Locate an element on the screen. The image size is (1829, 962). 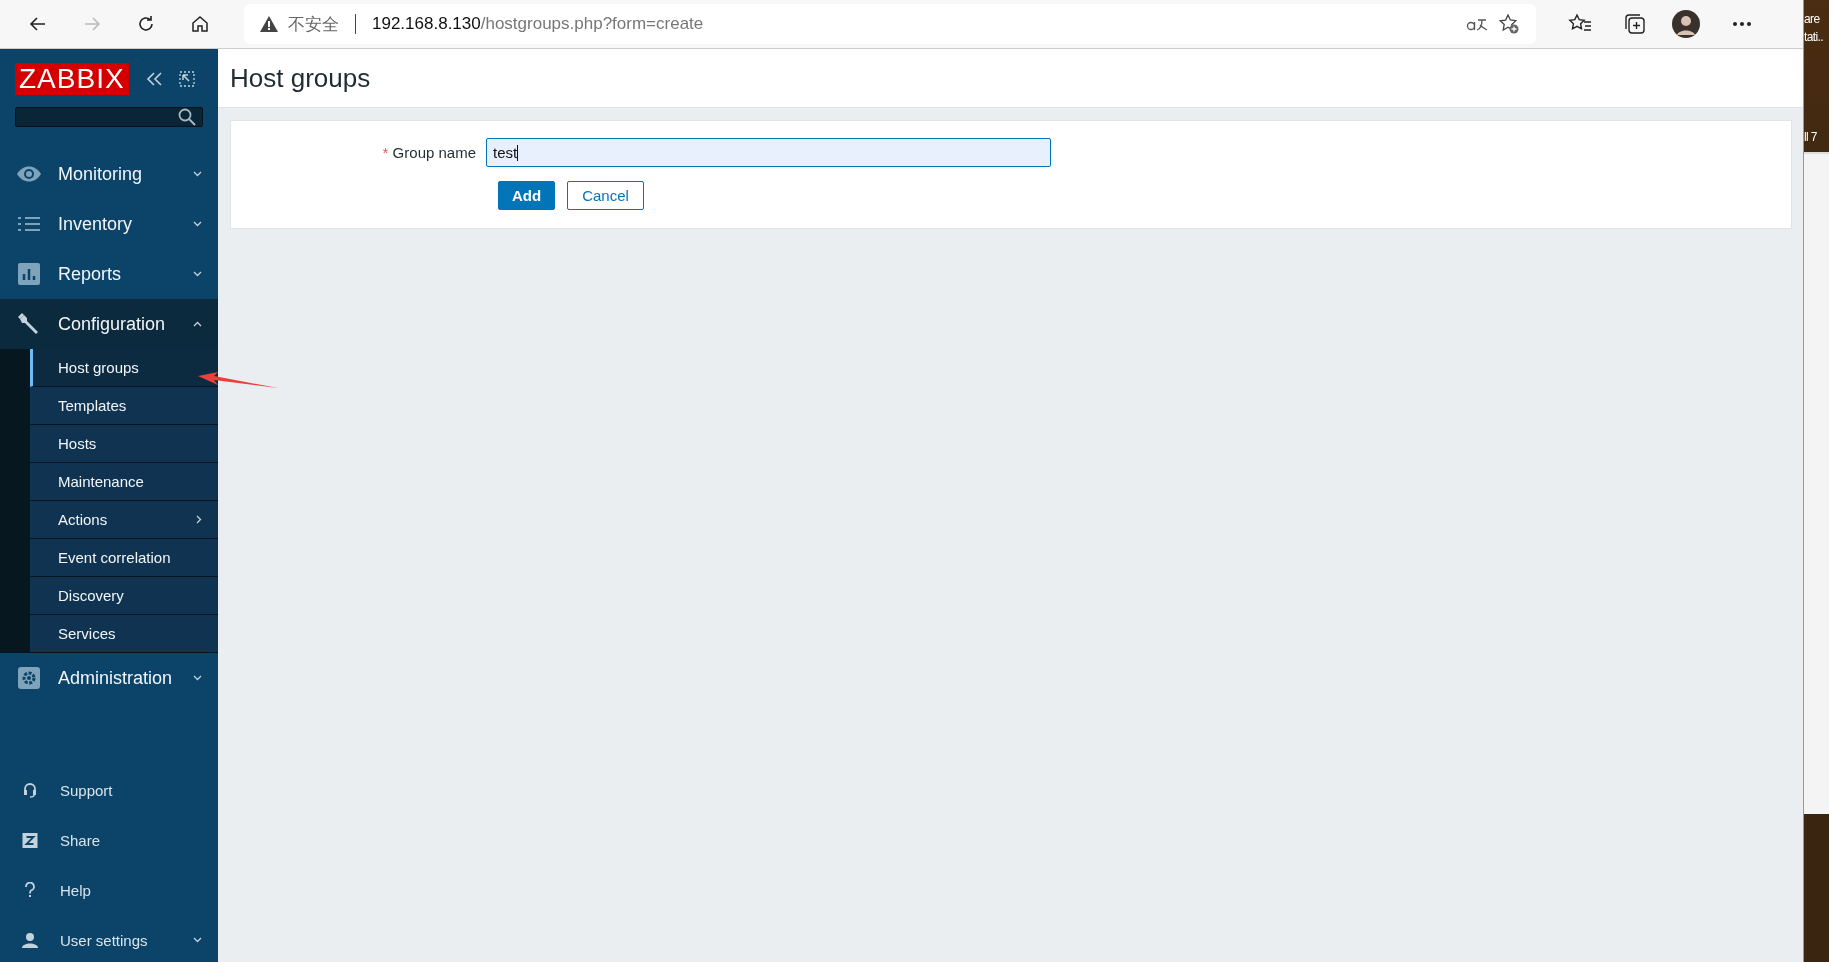
more-icon is located at coordinates (1742, 24).